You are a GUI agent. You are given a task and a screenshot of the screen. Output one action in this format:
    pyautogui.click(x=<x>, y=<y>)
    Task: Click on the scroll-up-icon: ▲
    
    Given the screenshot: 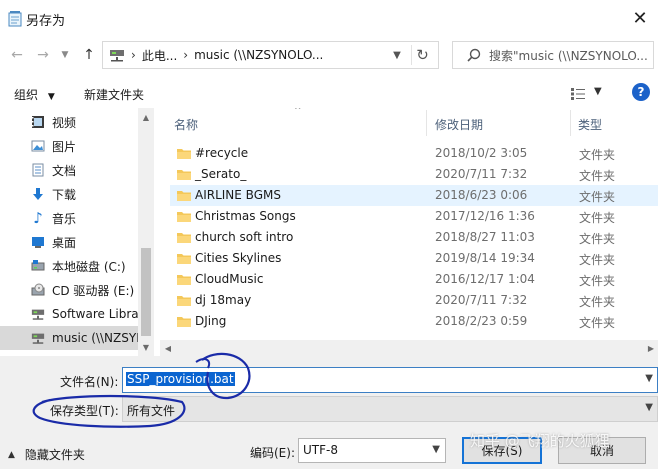 What is the action you would take?
    pyautogui.click(x=146, y=117)
    